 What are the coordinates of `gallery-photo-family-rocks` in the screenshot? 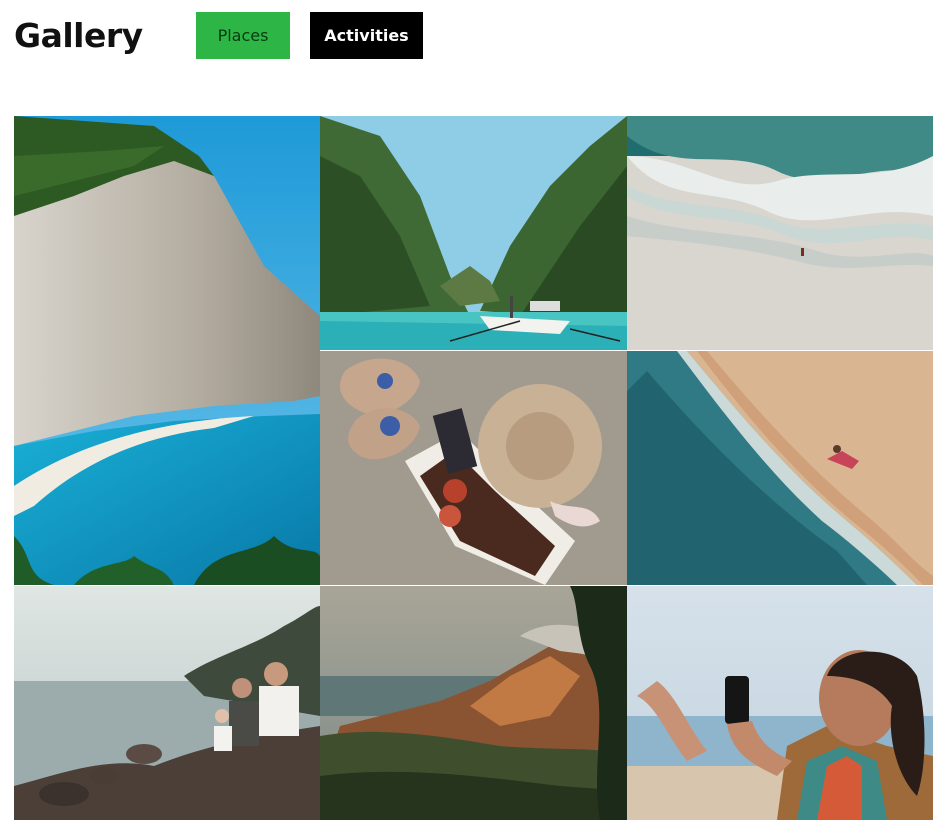 It's located at (167, 703).